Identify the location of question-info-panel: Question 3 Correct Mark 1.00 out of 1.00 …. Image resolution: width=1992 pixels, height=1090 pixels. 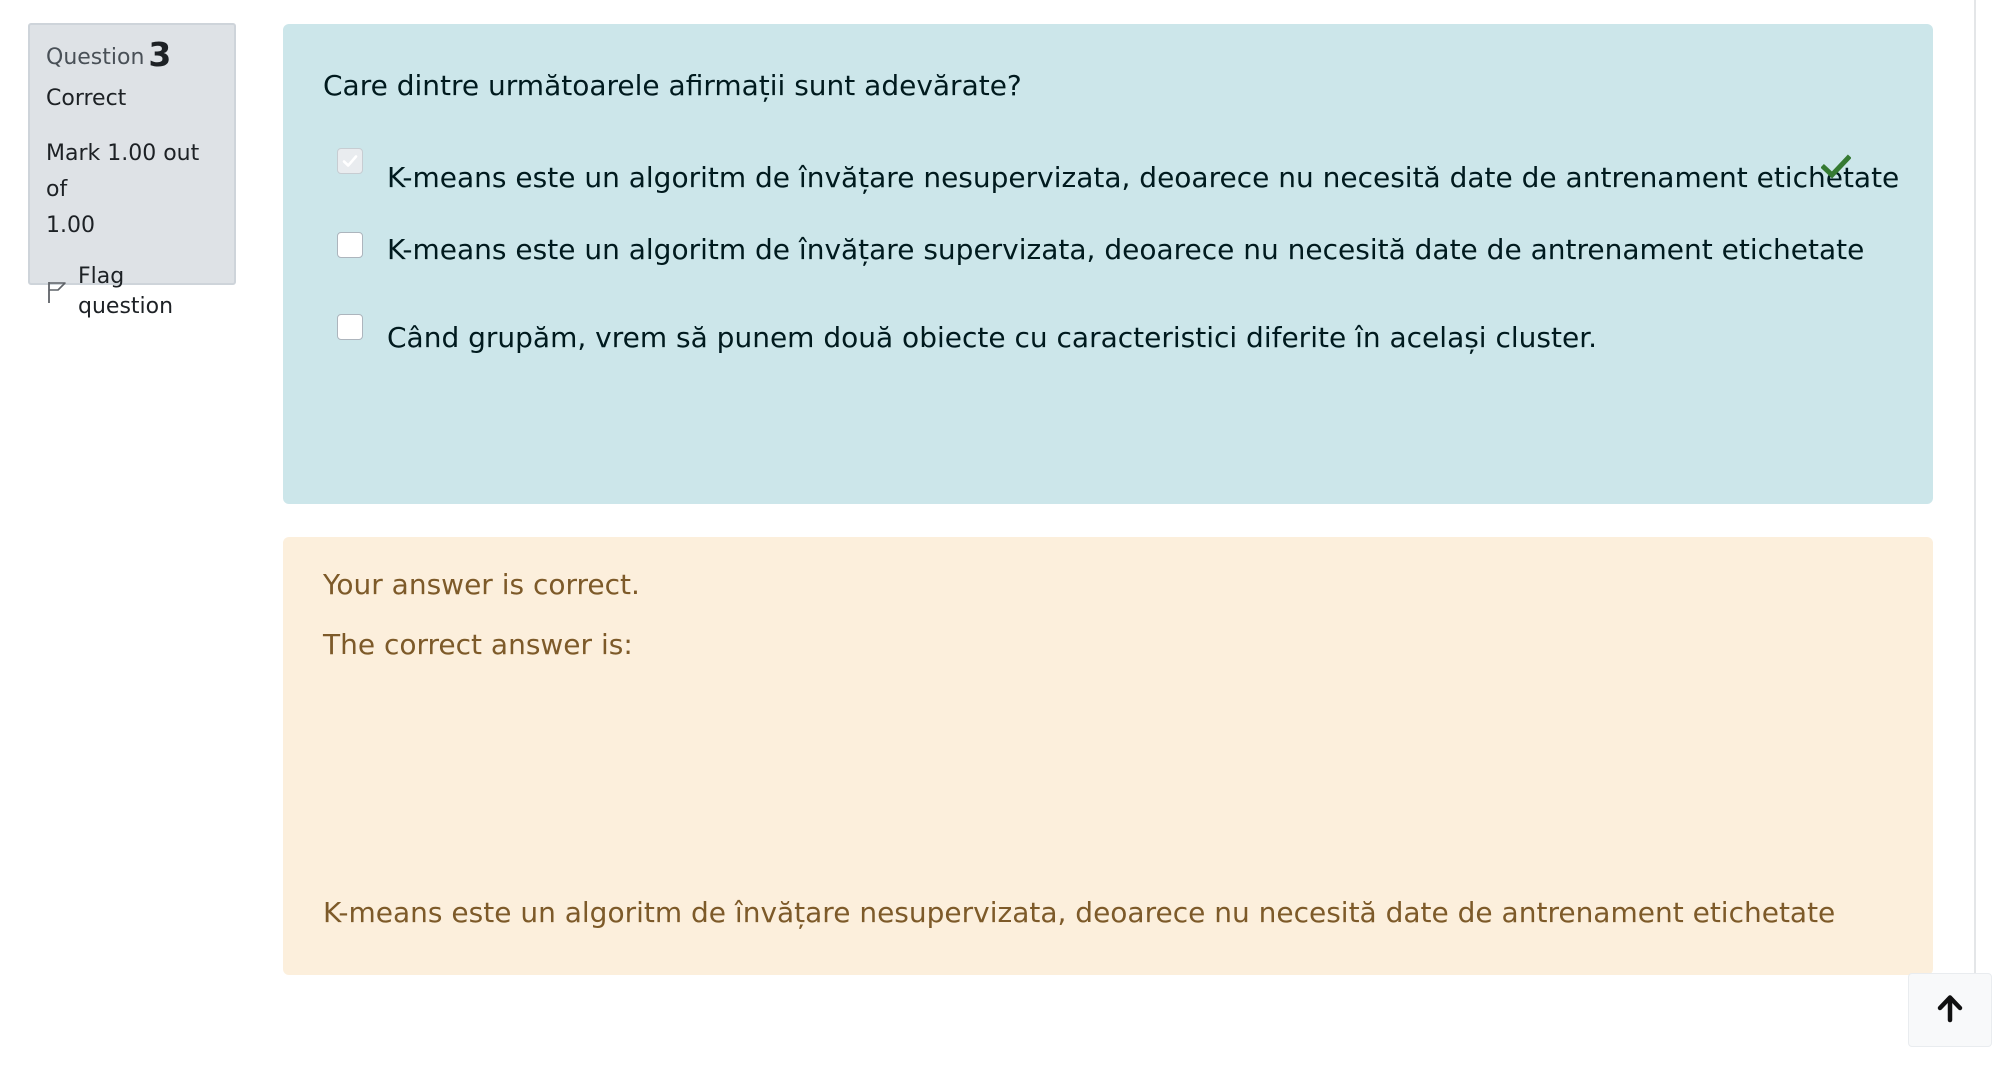
(132, 171).